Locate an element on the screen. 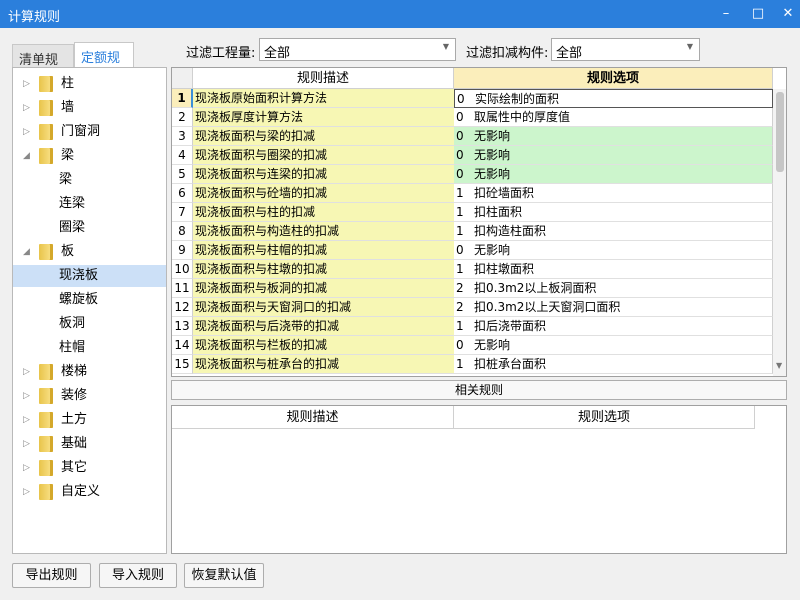  option-text: 取属性中的厚度值 is located at coordinates (522, 117).